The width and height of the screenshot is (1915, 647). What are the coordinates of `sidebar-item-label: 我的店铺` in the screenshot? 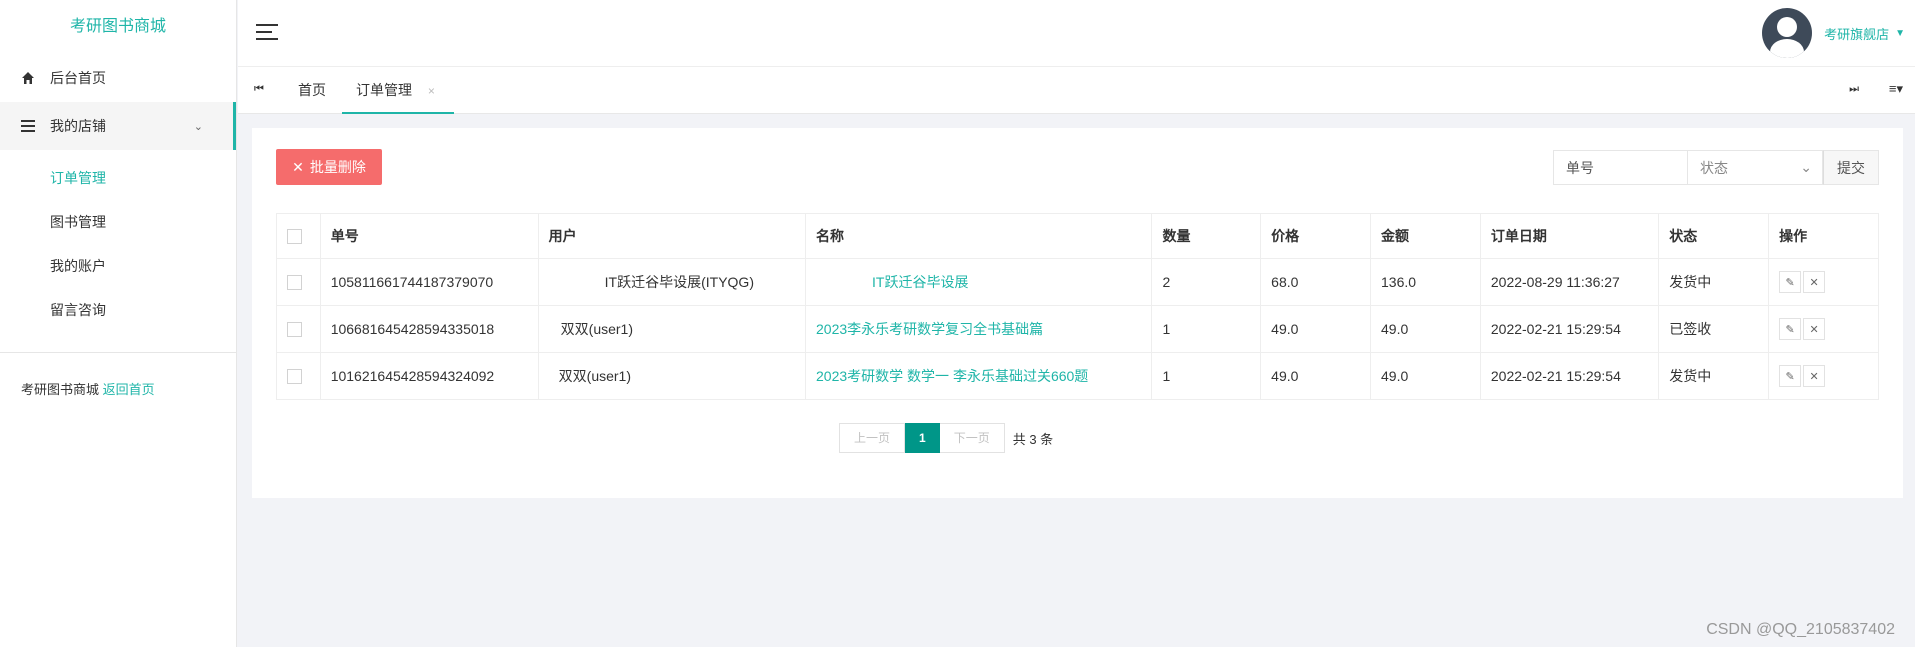 It's located at (78, 126).